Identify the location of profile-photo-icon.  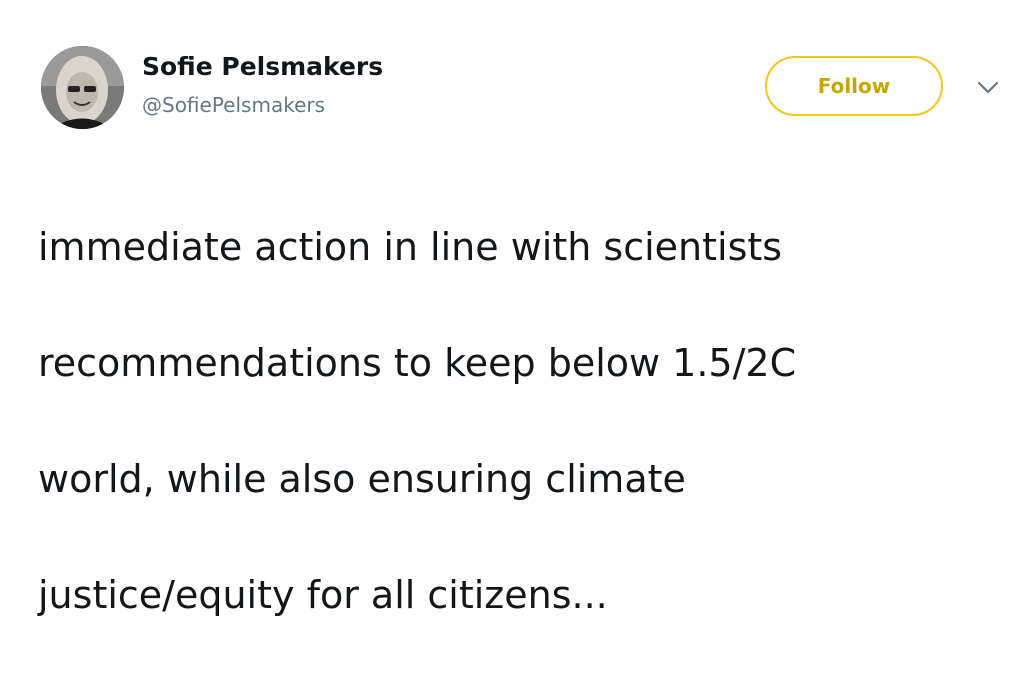
(82, 87).